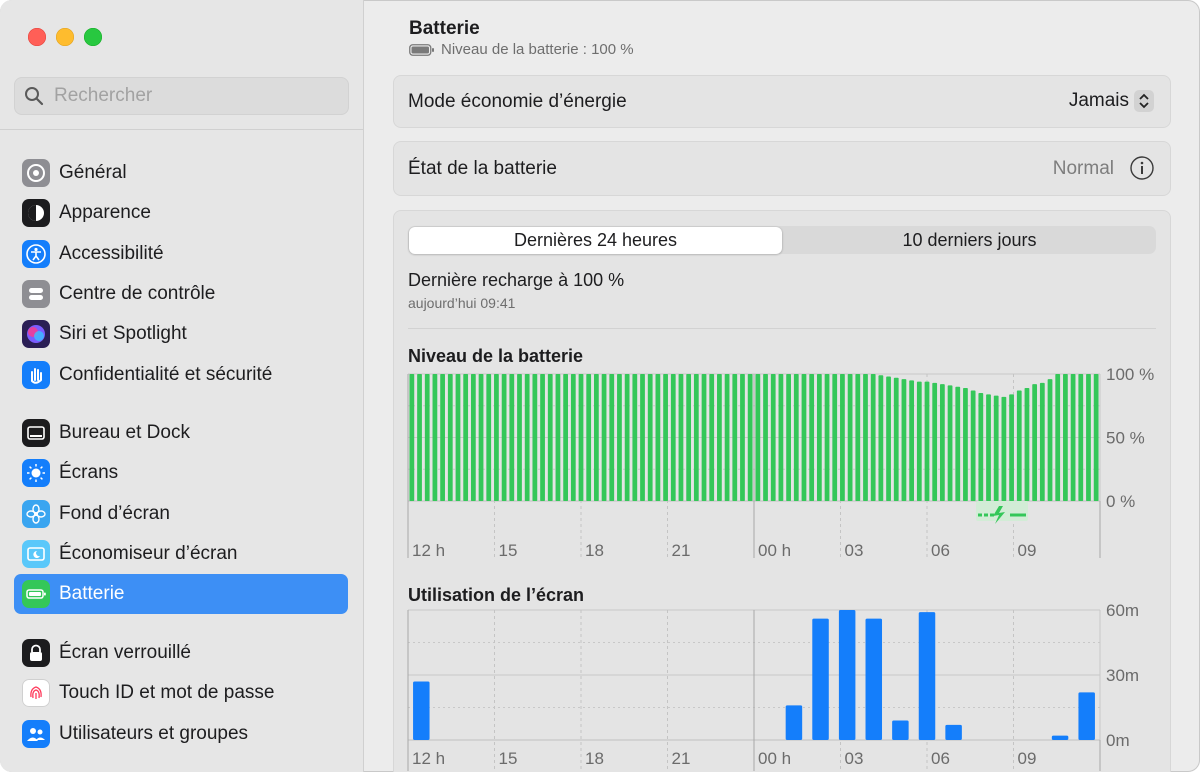 This screenshot has width=1200, height=772. I want to click on sidebar-item-dock: Bureau et Dock, so click(181, 433).